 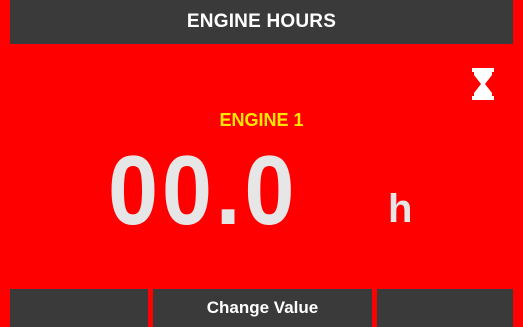 I want to click on title-bar: ENGINE HOURS, so click(x=261, y=22).